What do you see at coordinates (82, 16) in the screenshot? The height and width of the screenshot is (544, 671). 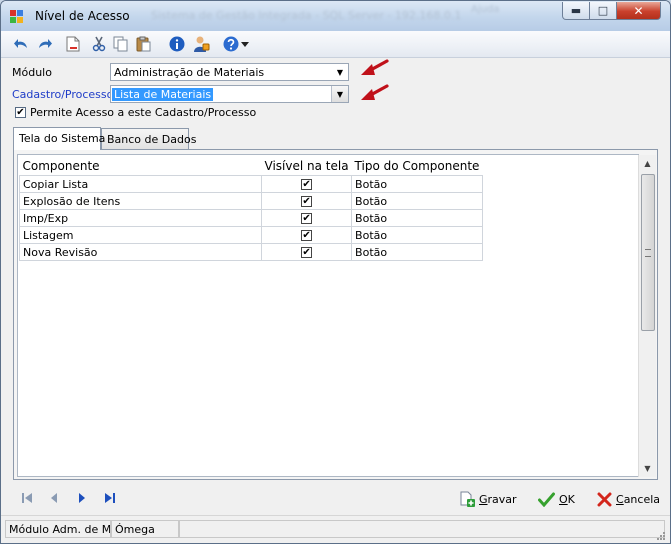 I see `window-title: Nível de Acesso` at bounding box center [82, 16].